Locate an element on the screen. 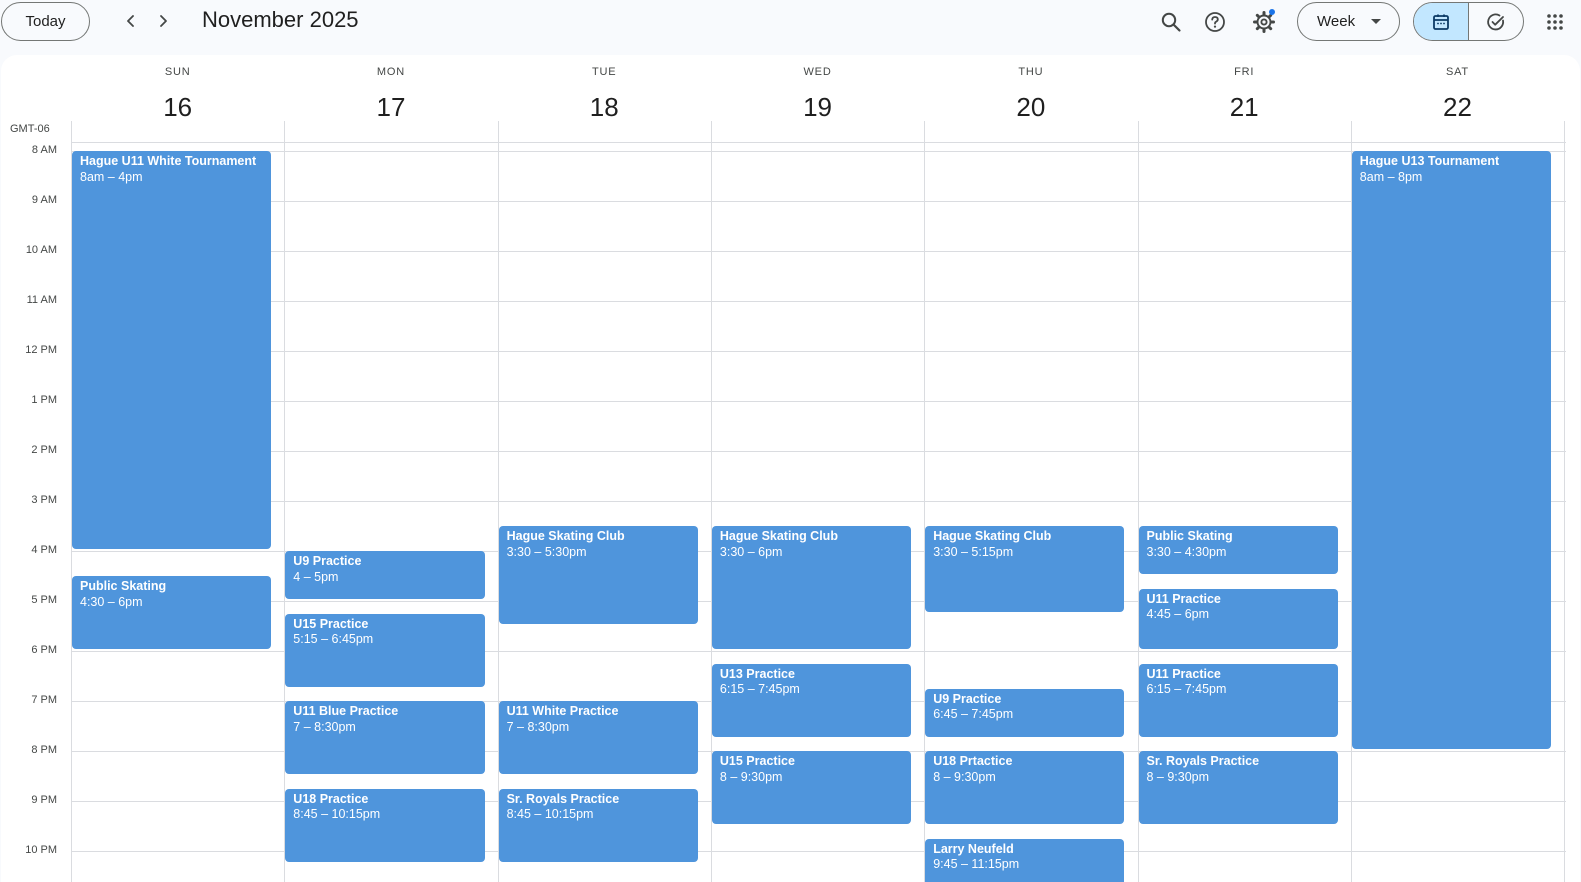 The height and width of the screenshot is (882, 1581). day-header-sun: SUN 16 is located at coordinates (177, 99).